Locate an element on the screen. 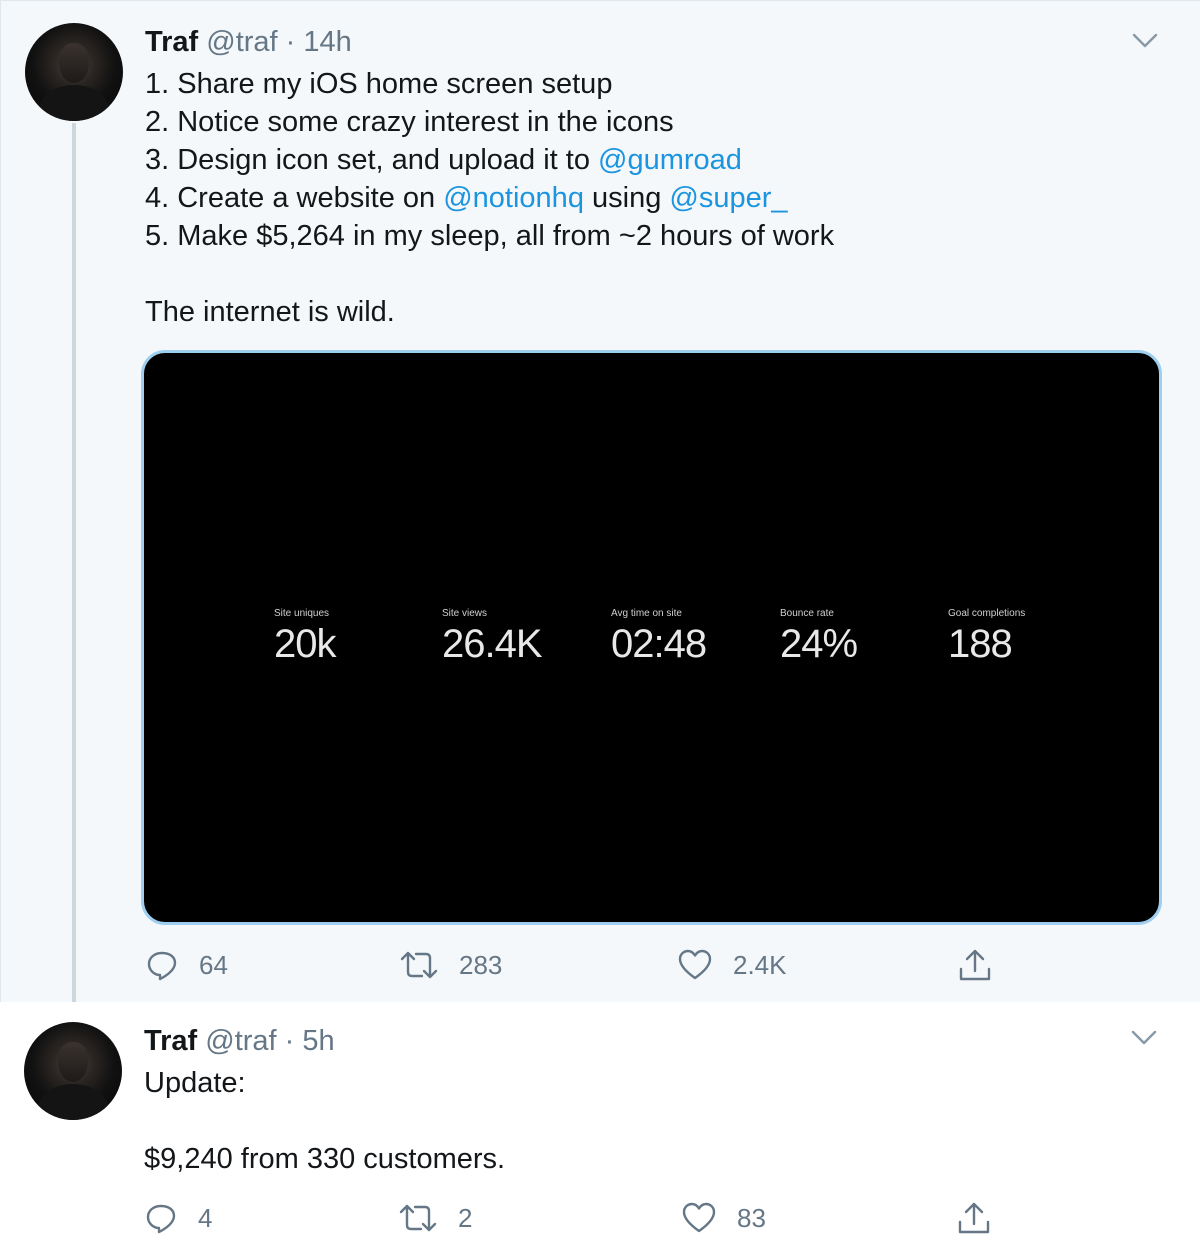  mention-link: @gumroad is located at coordinates (670, 160).